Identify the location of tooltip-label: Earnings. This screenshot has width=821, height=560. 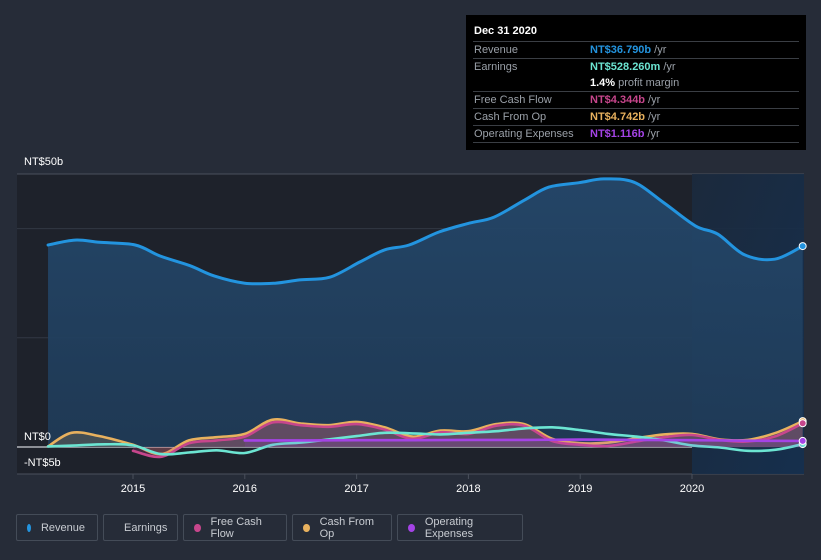
(496, 67).